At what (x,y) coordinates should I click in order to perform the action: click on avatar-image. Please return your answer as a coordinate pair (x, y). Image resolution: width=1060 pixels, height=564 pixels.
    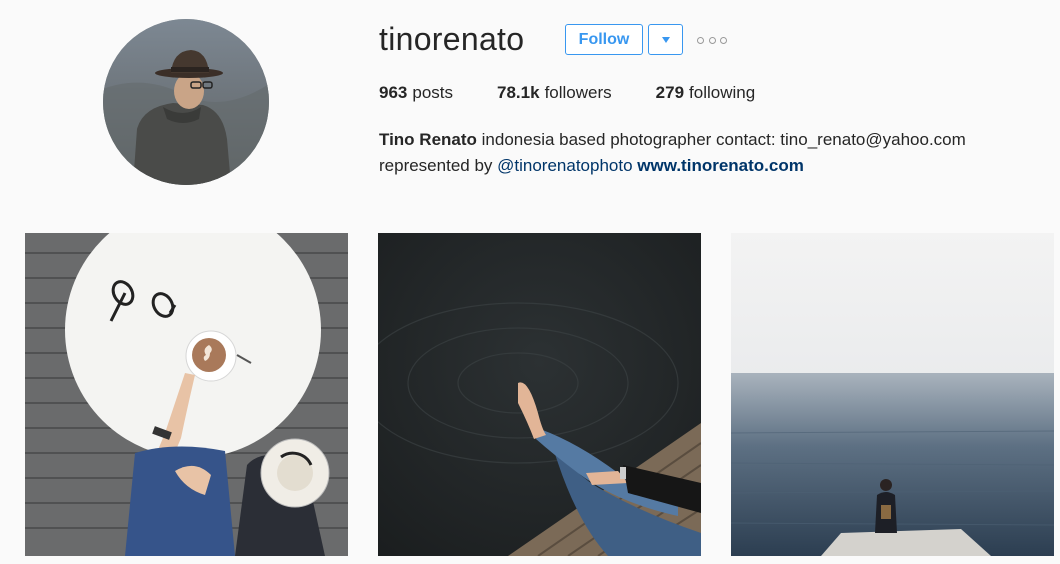
    Looking at the image, I should click on (186, 102).